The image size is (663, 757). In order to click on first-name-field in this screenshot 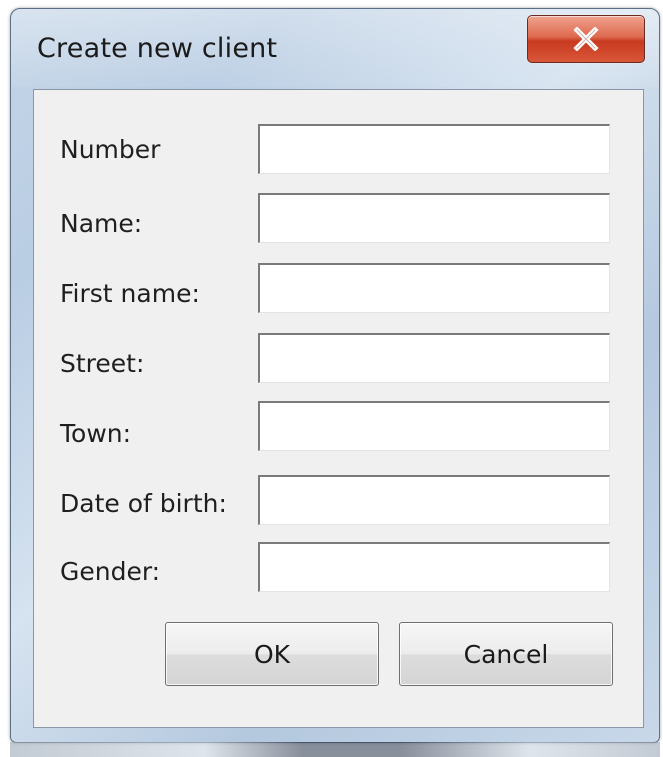, I will do `click(434, 288)`.